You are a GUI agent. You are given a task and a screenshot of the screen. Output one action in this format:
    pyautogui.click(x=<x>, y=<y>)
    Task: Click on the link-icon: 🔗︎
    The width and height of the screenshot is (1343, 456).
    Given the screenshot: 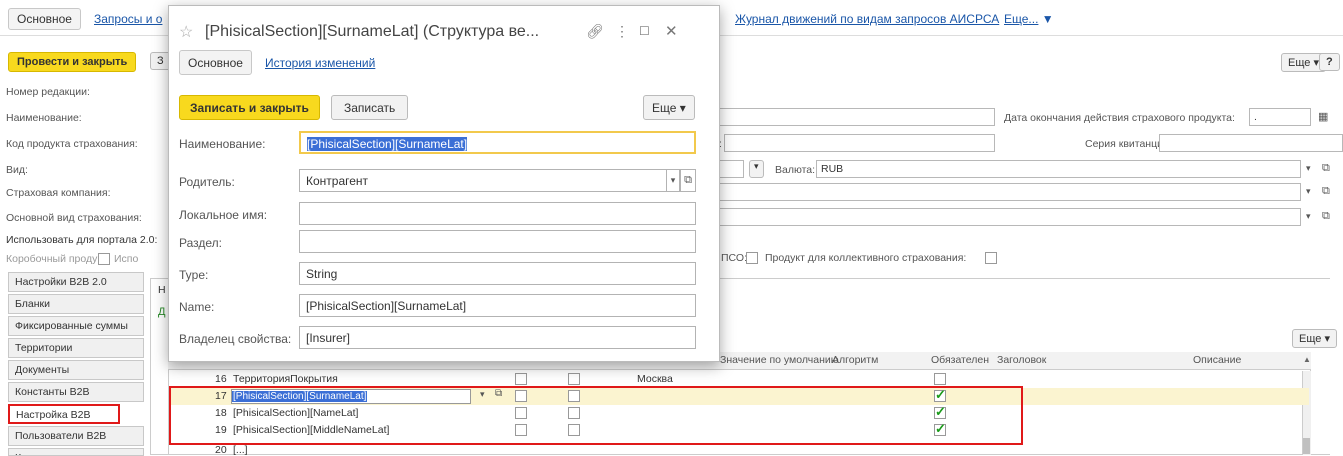 What is the action you would take?
    pyautogui.click(x=595, y=31)
    